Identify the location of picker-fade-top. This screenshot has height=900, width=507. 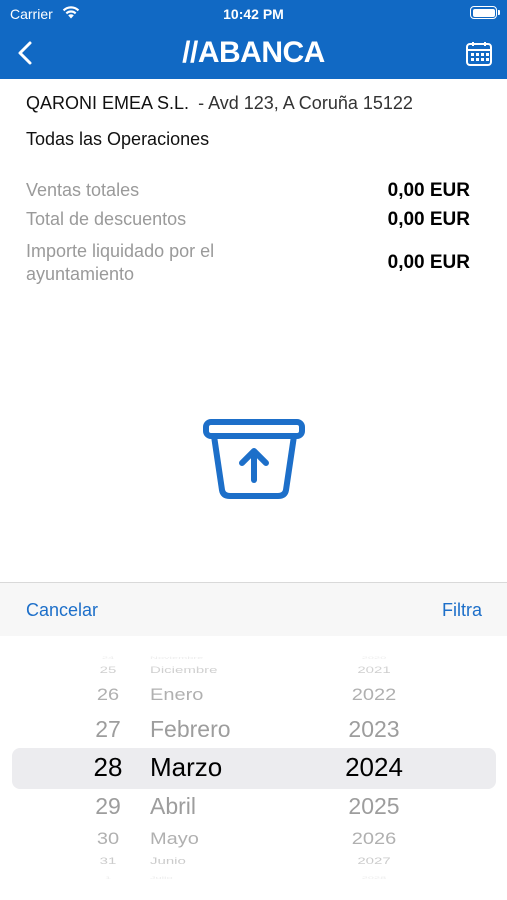
(253, 656).